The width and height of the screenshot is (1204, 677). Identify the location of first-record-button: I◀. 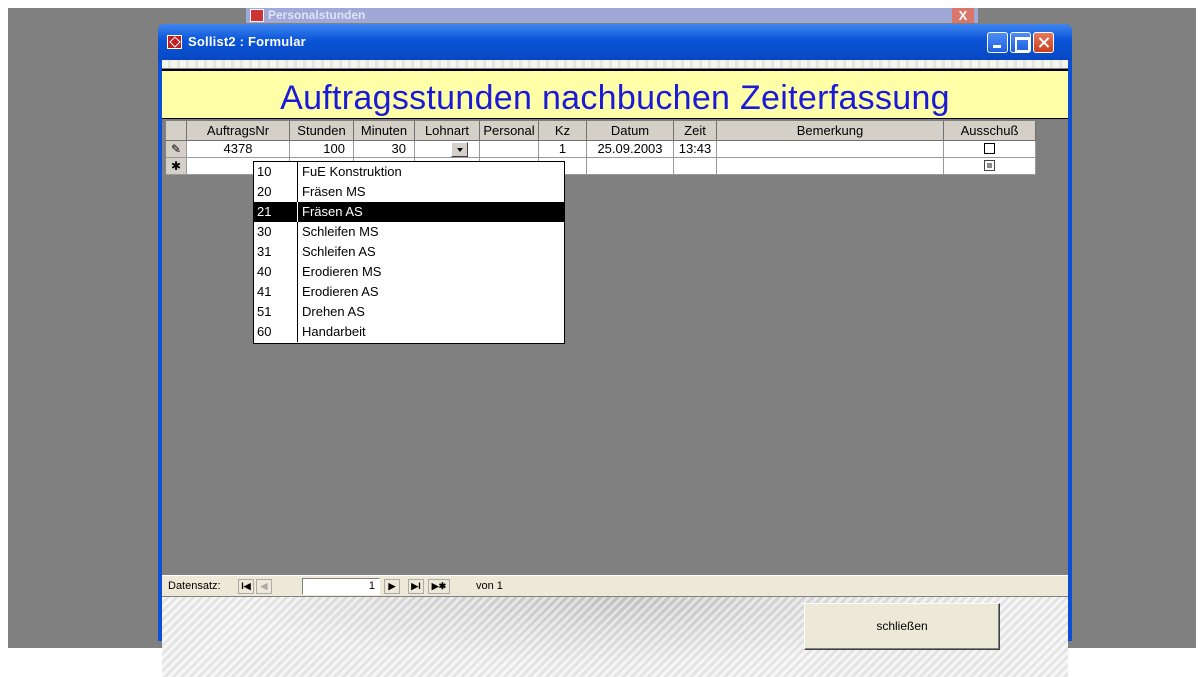
(246, 586).